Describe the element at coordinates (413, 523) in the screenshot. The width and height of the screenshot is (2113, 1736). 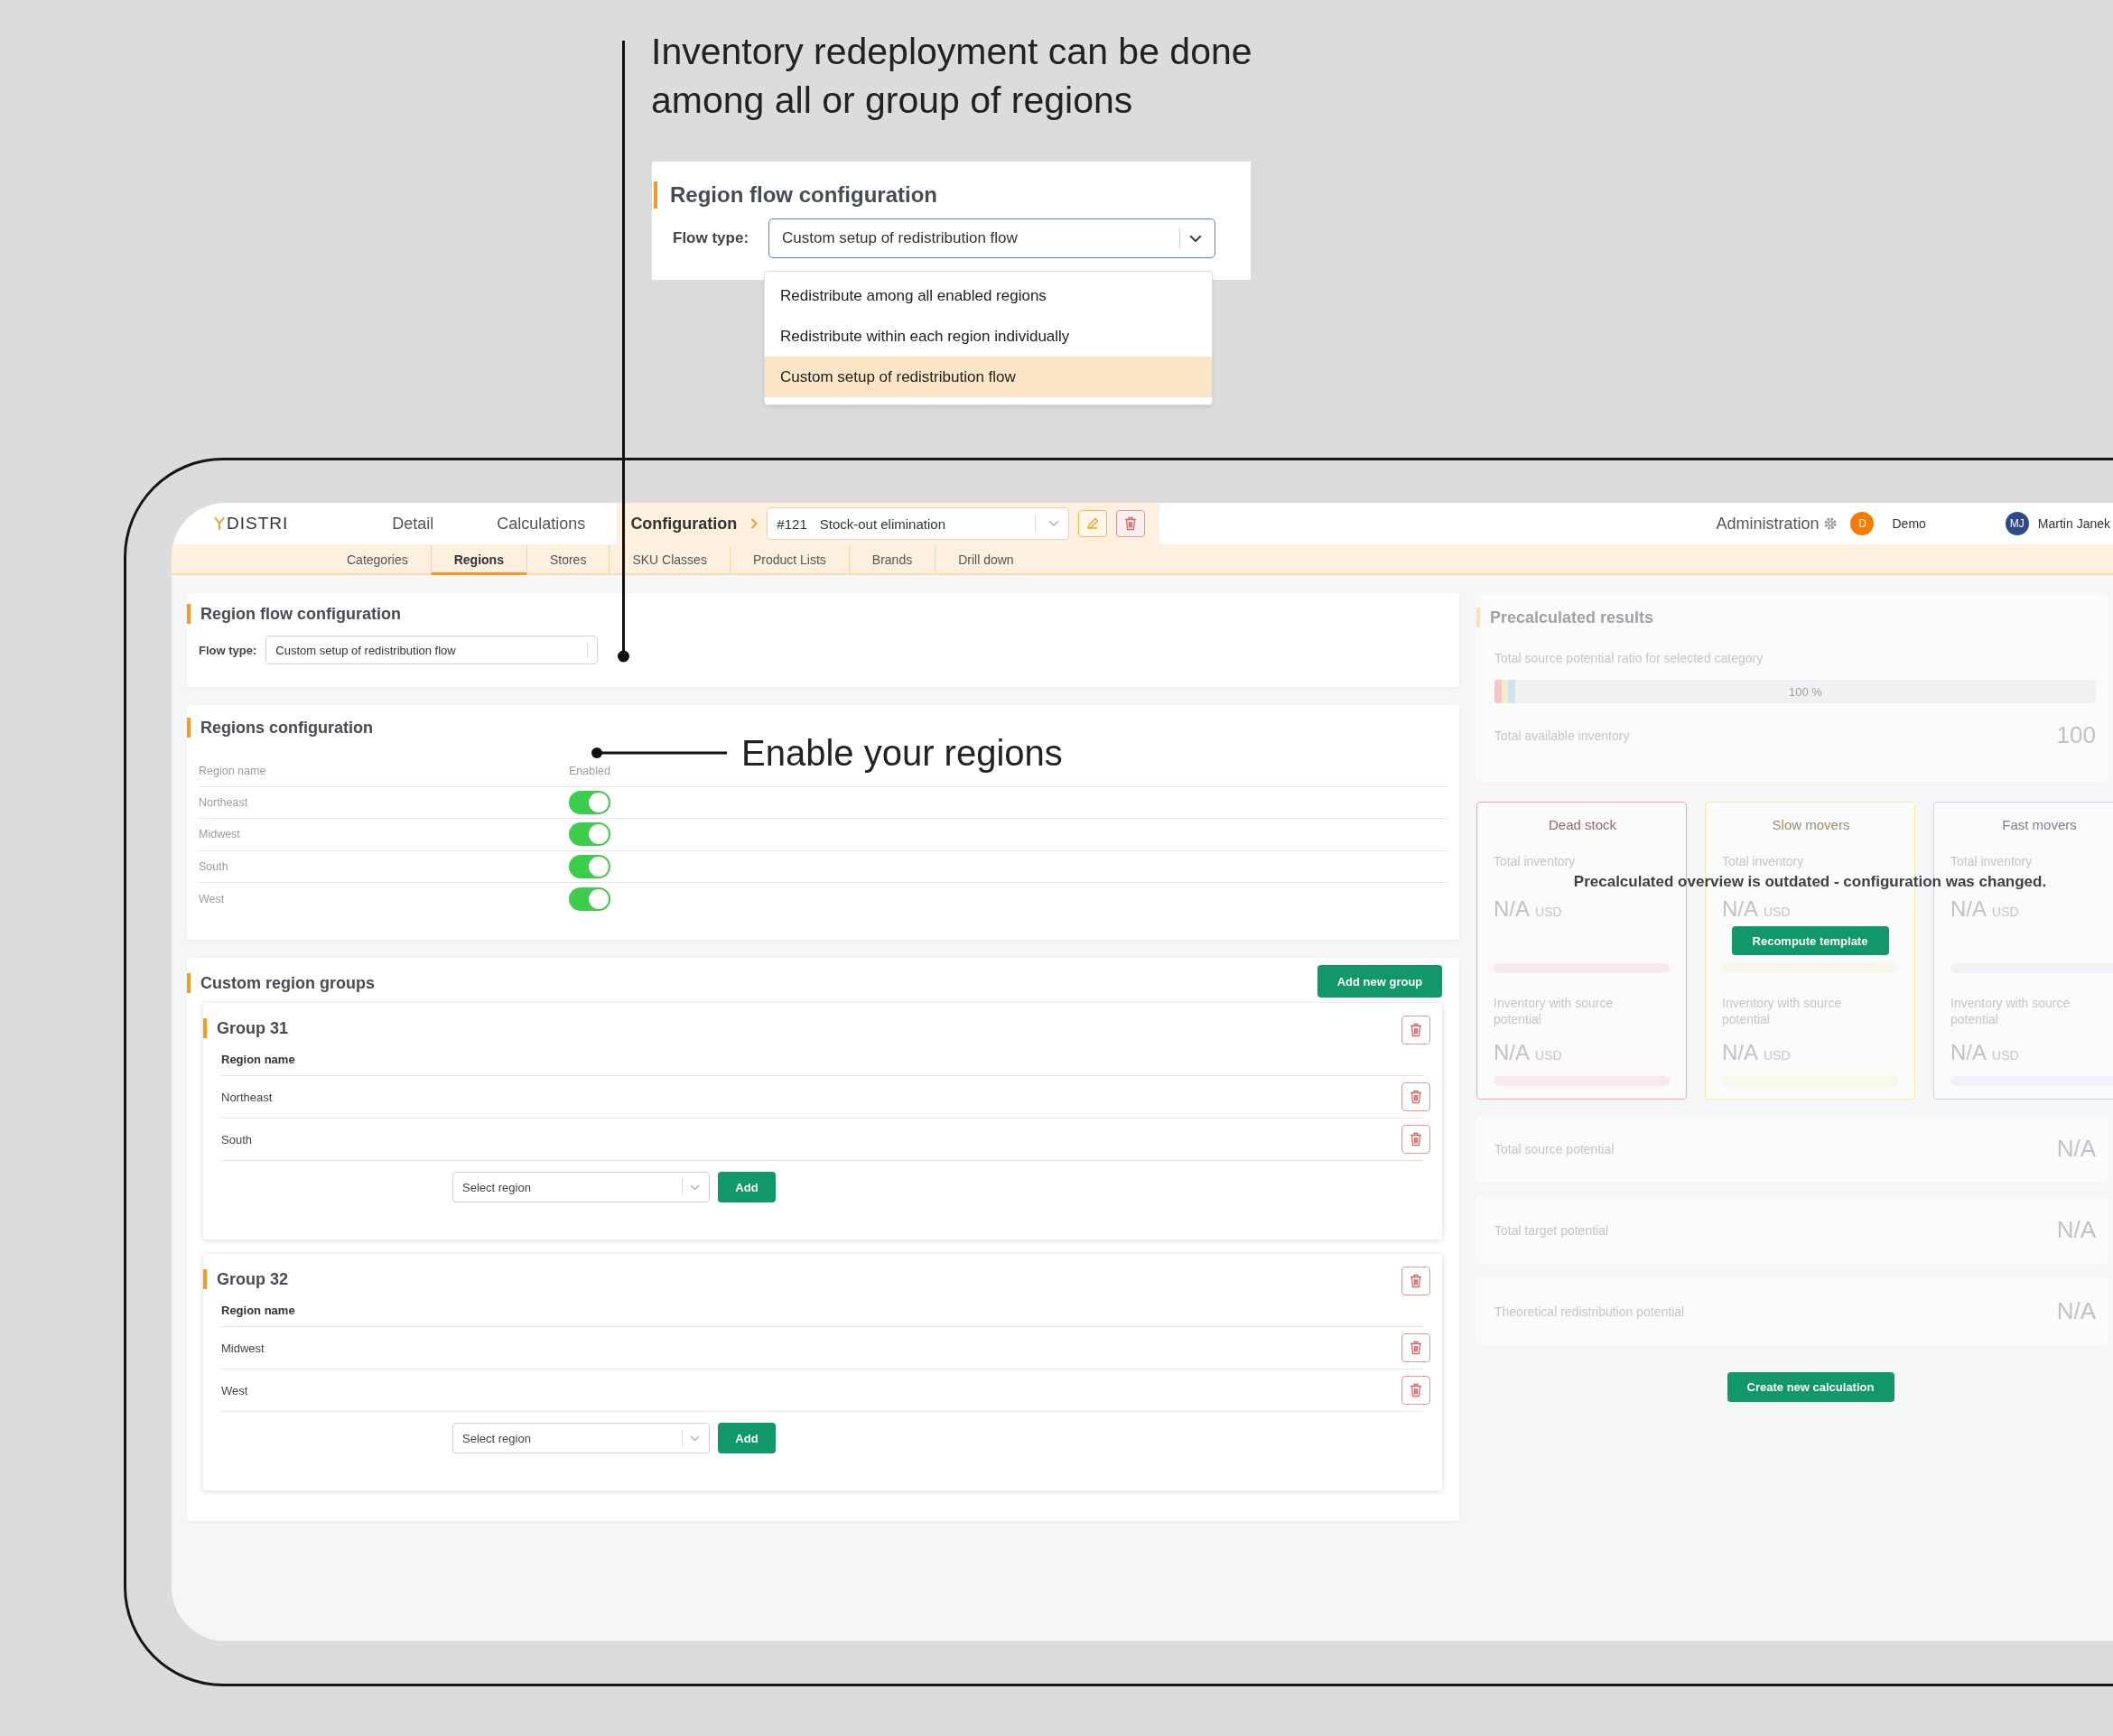
I see `nav-tab: Detail` at that location.